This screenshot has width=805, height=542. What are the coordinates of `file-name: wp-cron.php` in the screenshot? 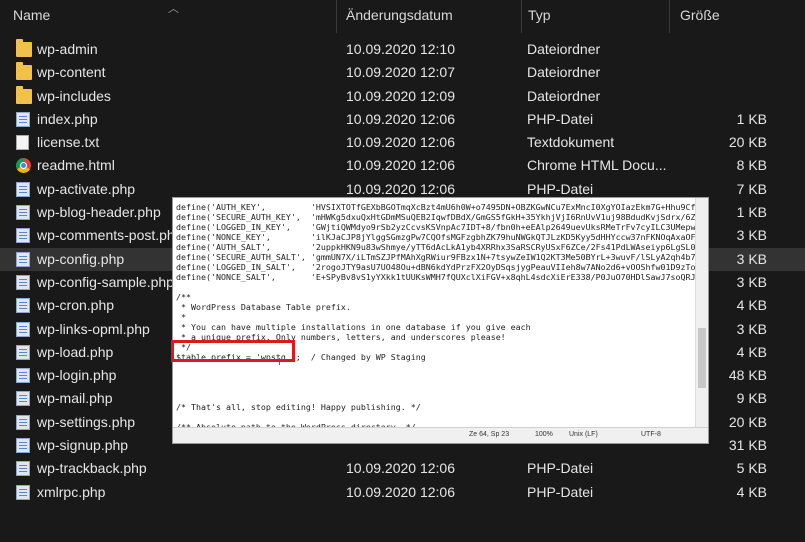 It's located at (76, 305).